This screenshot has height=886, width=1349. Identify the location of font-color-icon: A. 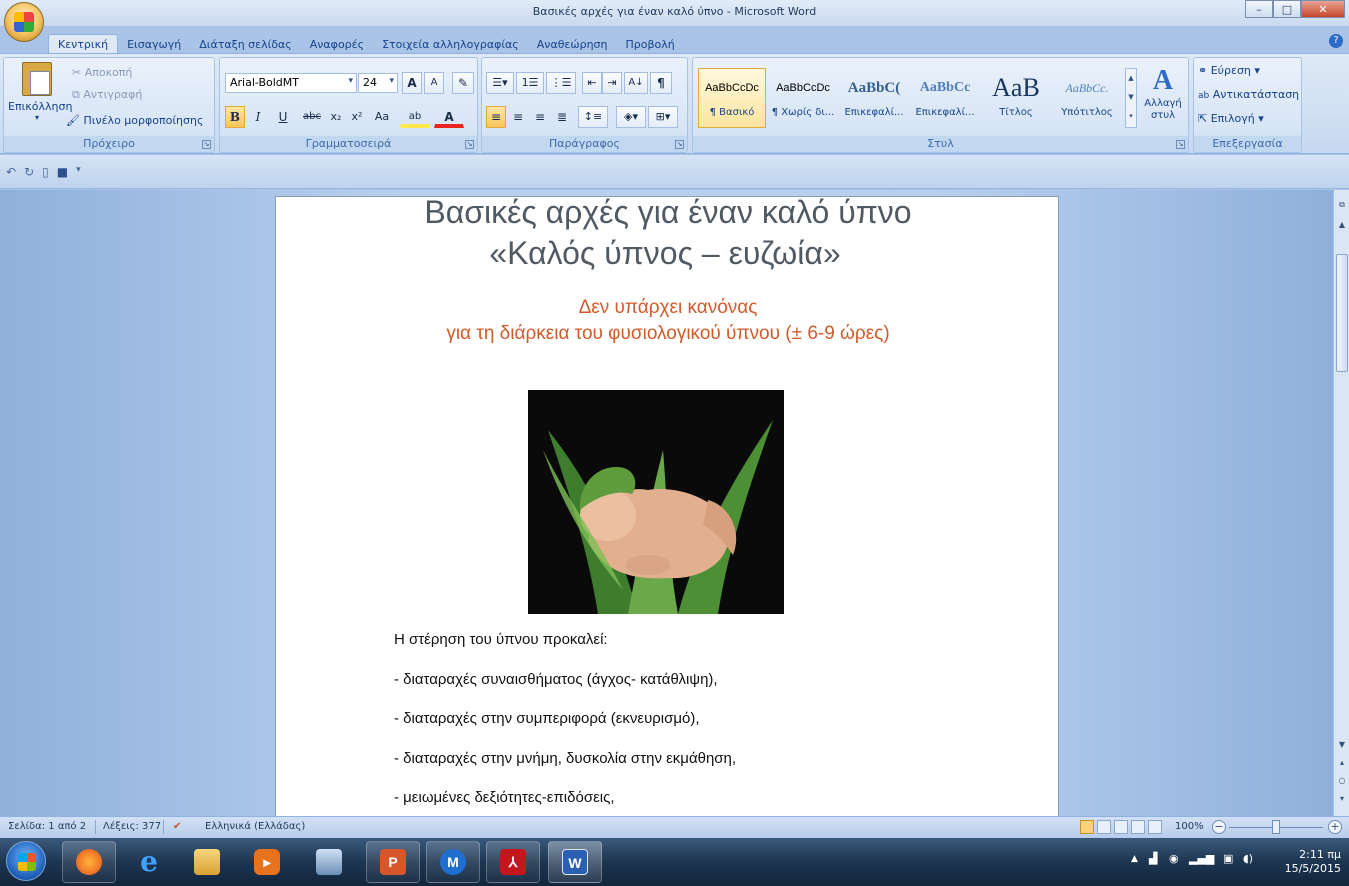
(449, 117).